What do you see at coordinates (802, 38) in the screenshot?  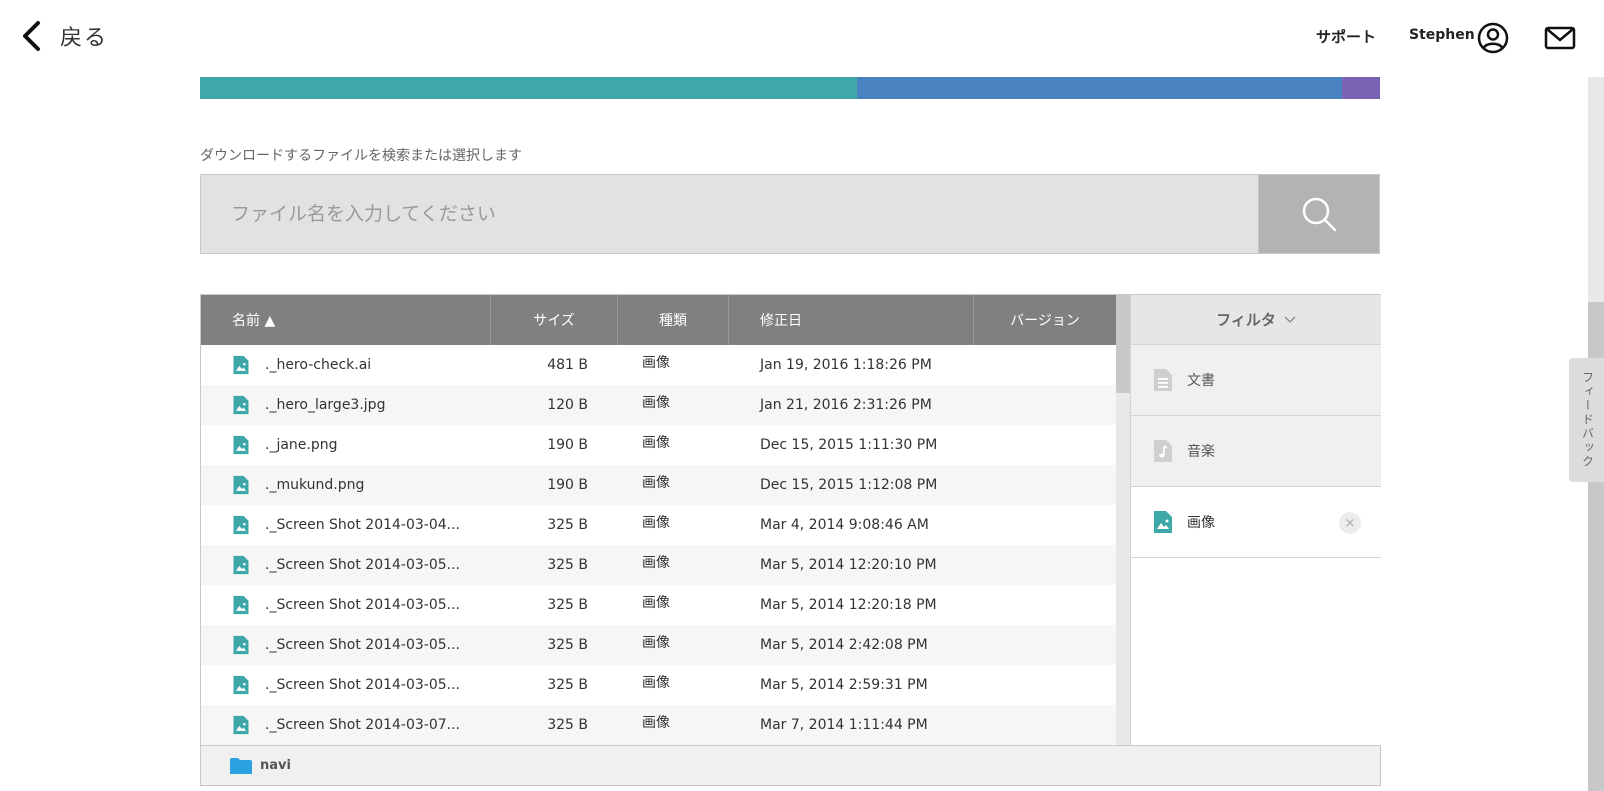 I see `top-bar: 戻る サポート Stephen` at bounding box center [802, 38].